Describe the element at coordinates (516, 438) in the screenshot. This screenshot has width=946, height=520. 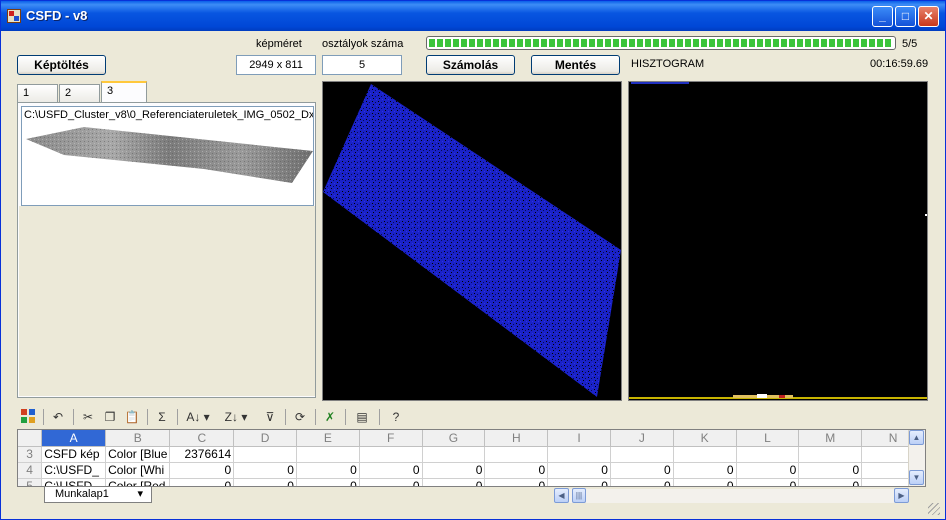
I see `column-header: H` at that location.